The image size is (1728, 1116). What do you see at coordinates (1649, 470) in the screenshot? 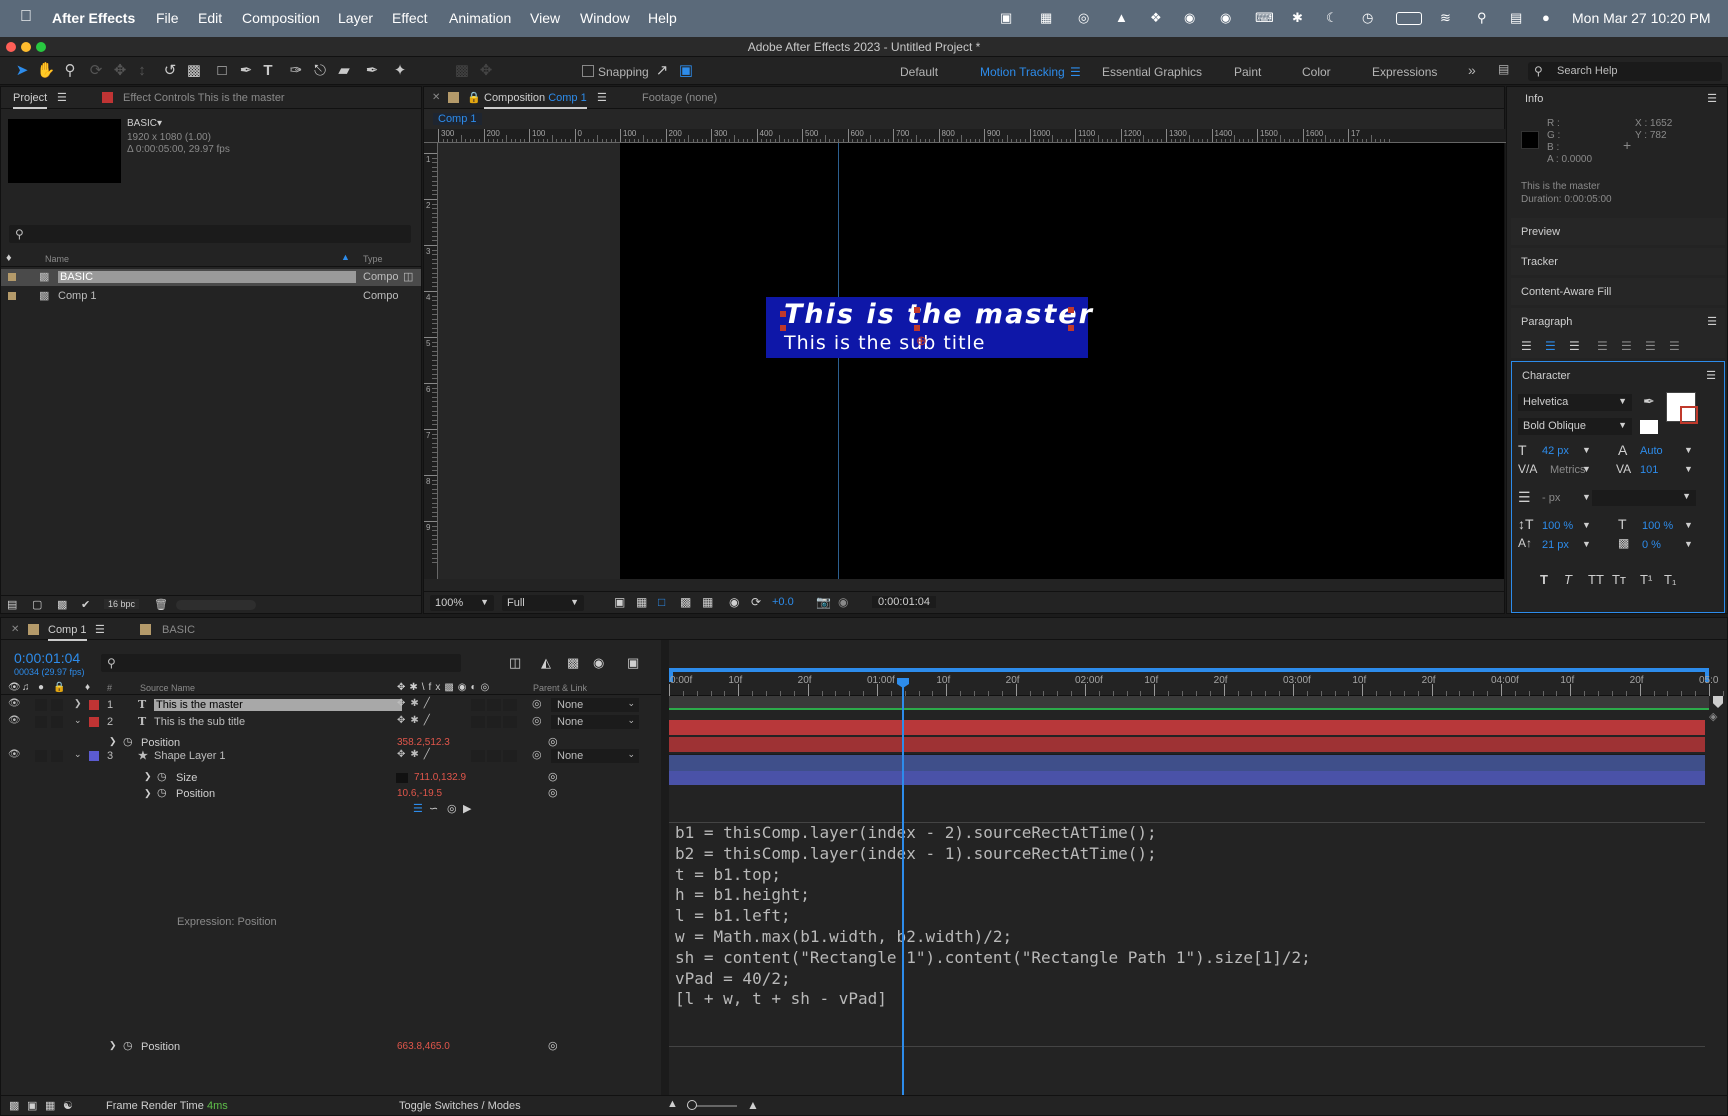
I see `tracking-value: 101` at bounding box center [1649, 470].